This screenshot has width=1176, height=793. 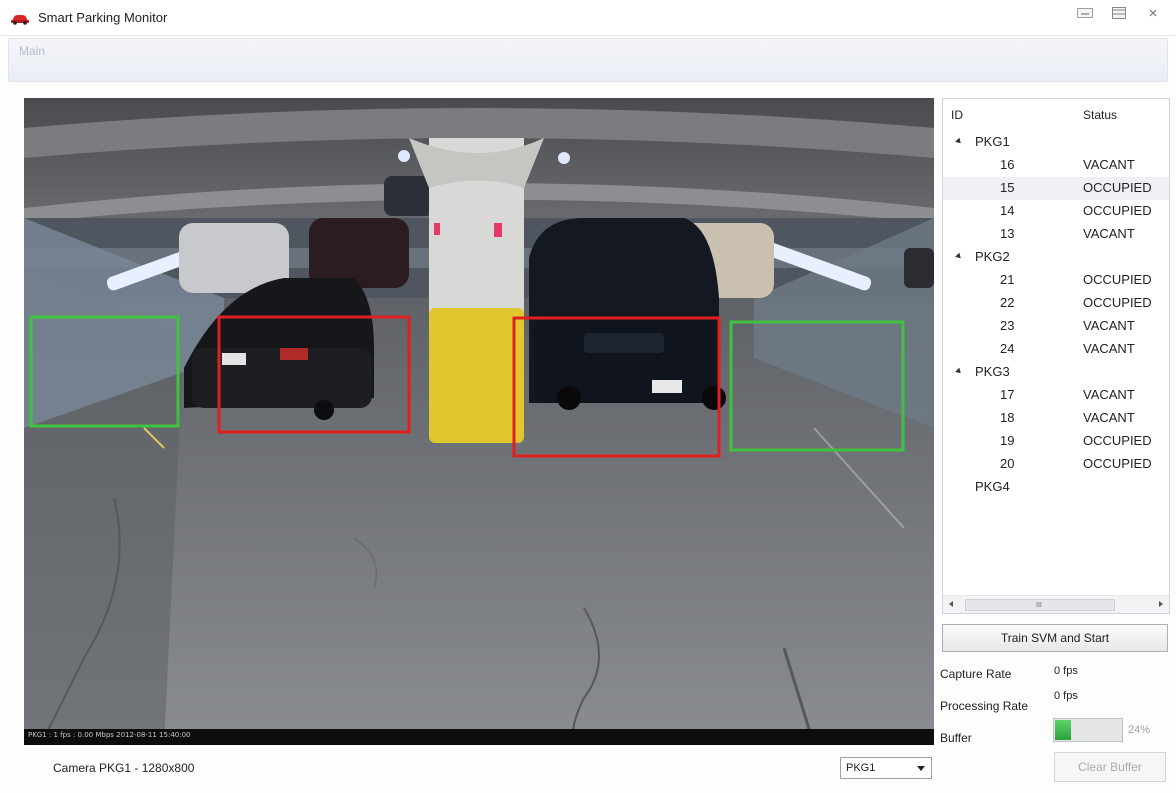 What do you see at coordinates (1007, 440) in the screenshot?
I see `spot-id: 19` at bounding box center [1007, 440].